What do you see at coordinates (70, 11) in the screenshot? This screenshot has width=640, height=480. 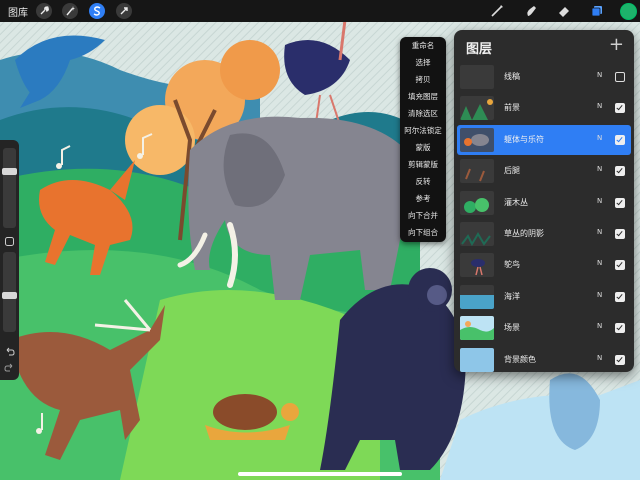 I see `magic-wand-icon` at bounding box center [70, 11].